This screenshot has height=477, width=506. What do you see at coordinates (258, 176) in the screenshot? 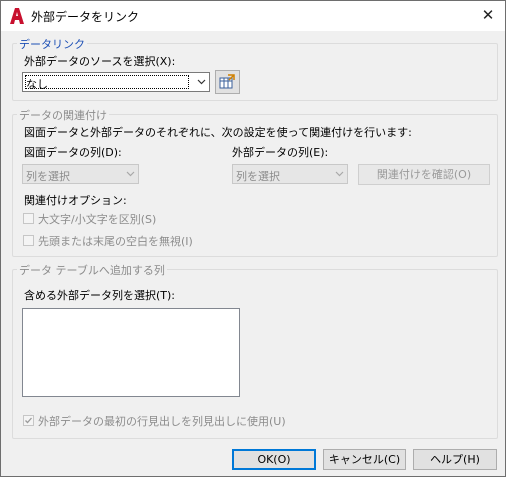
I see `external-column-value: 列を選択` at bounding box center [258, 176].